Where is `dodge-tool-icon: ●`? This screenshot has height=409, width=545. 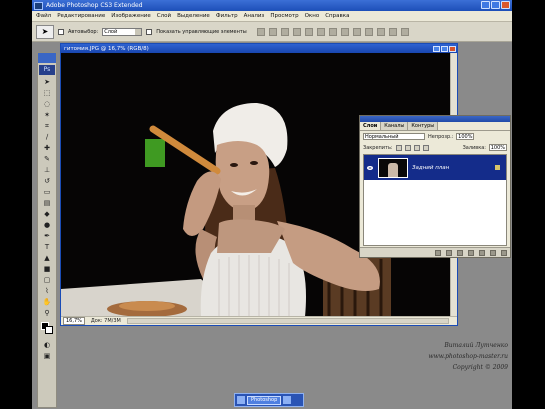 dodge-tool-icon: ● is located at coordinates (47, 225).